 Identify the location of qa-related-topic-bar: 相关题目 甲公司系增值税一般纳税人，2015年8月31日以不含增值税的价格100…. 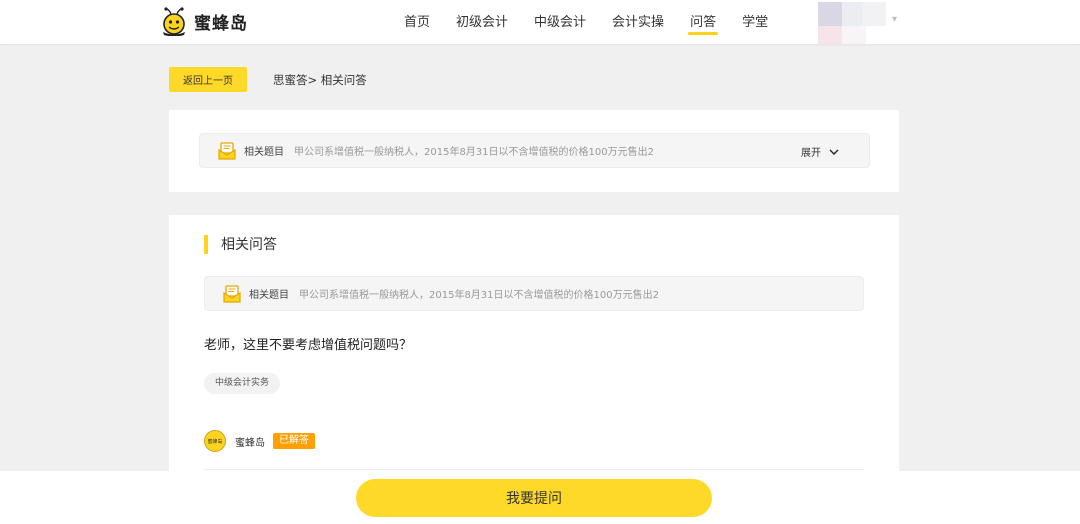
(534, 293).